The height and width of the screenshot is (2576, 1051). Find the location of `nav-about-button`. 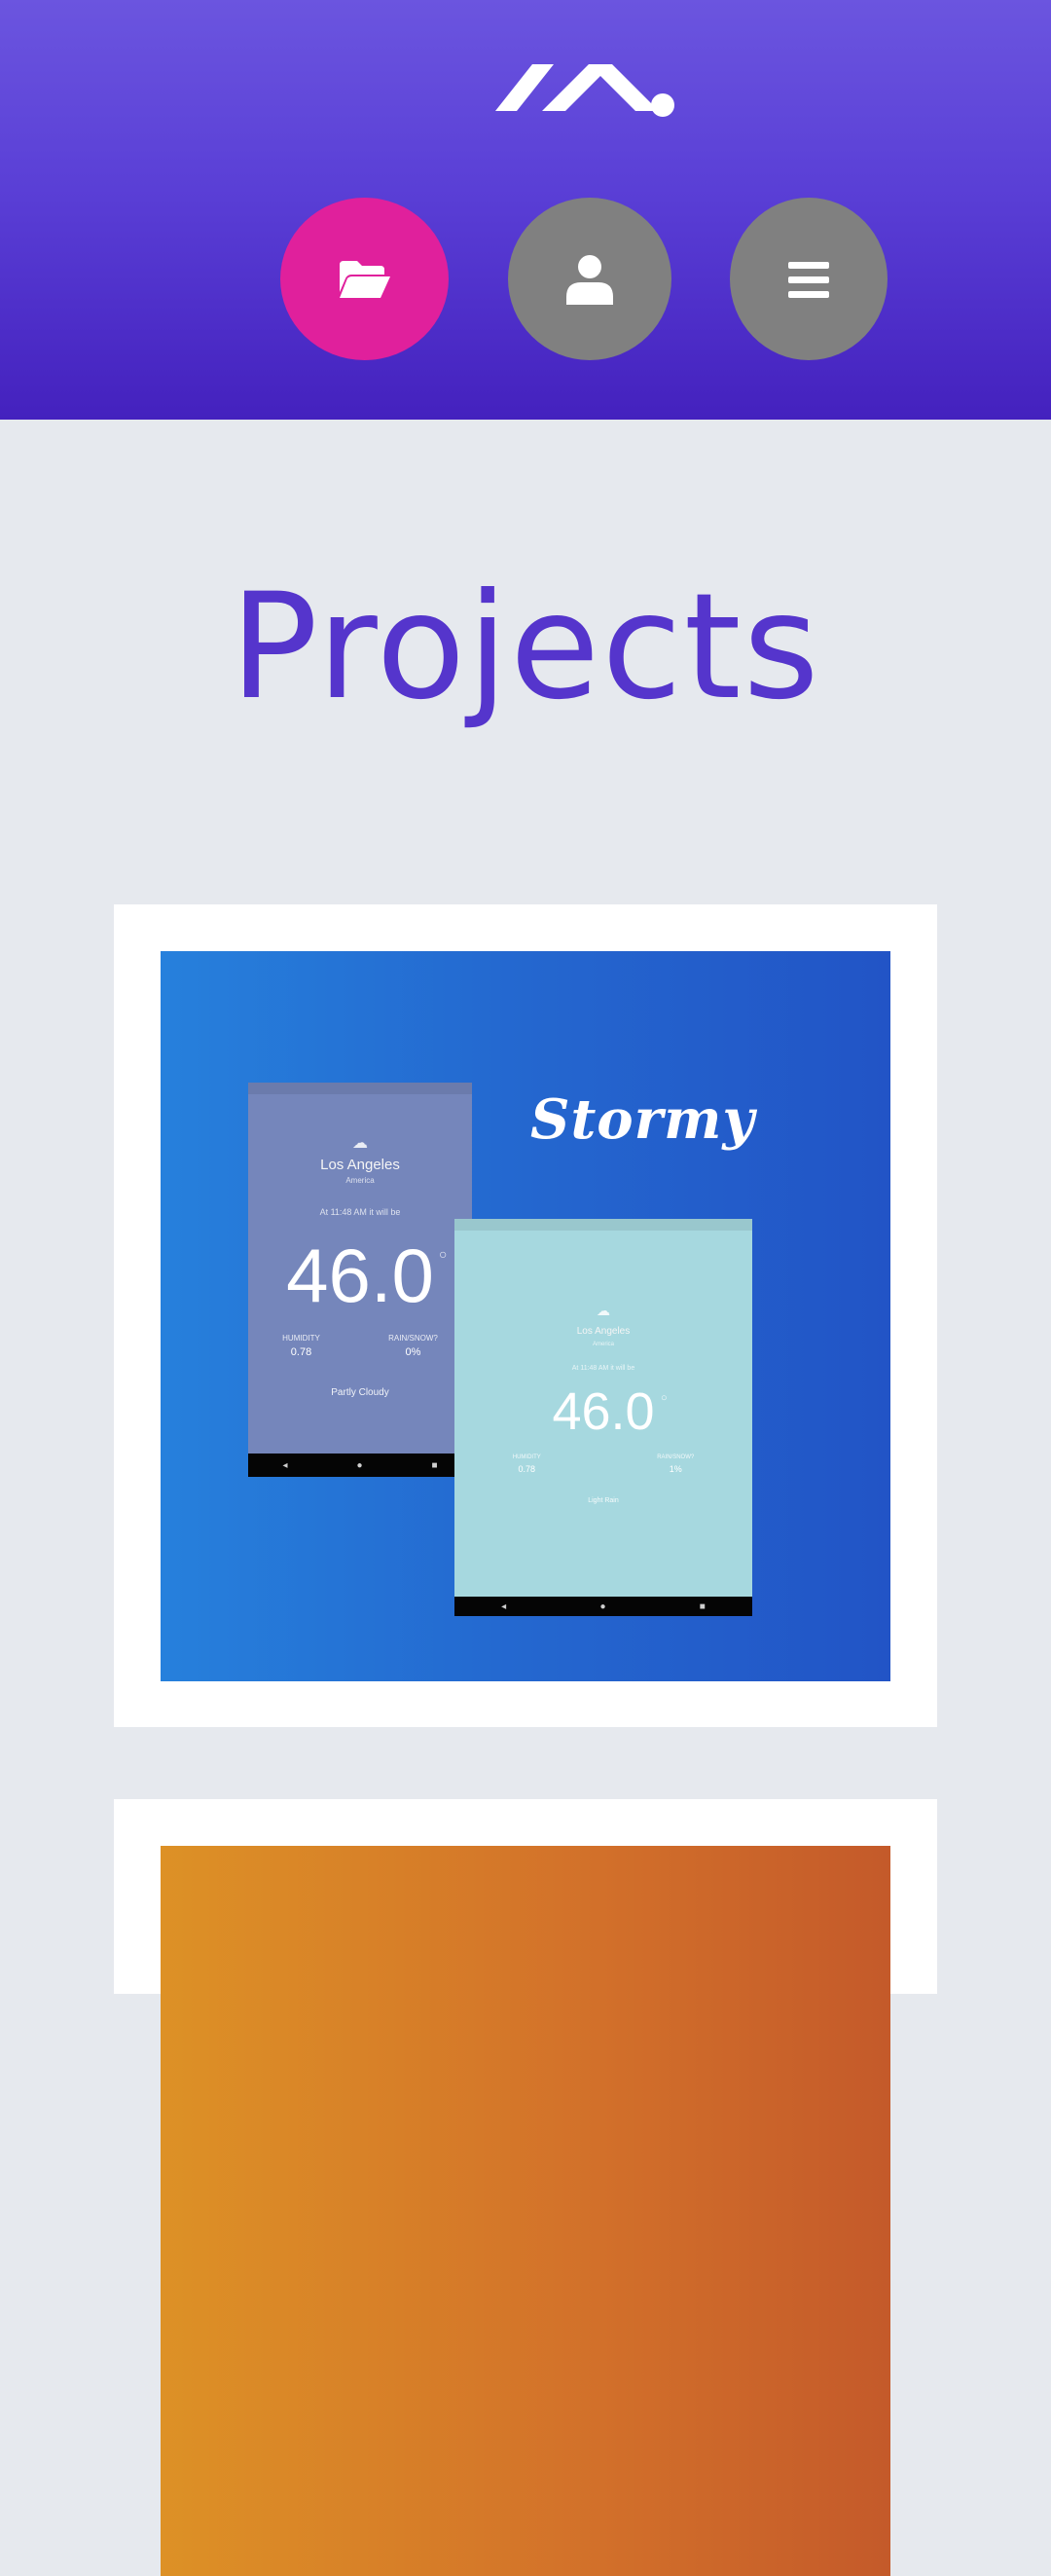

nav-about-button is located at coordinates (589, 279).